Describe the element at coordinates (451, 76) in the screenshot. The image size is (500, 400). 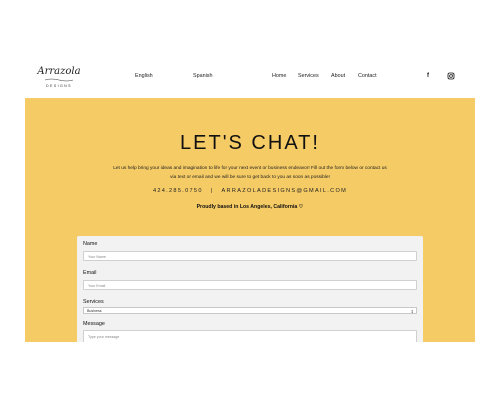
I see `instagram-icon` at that location.